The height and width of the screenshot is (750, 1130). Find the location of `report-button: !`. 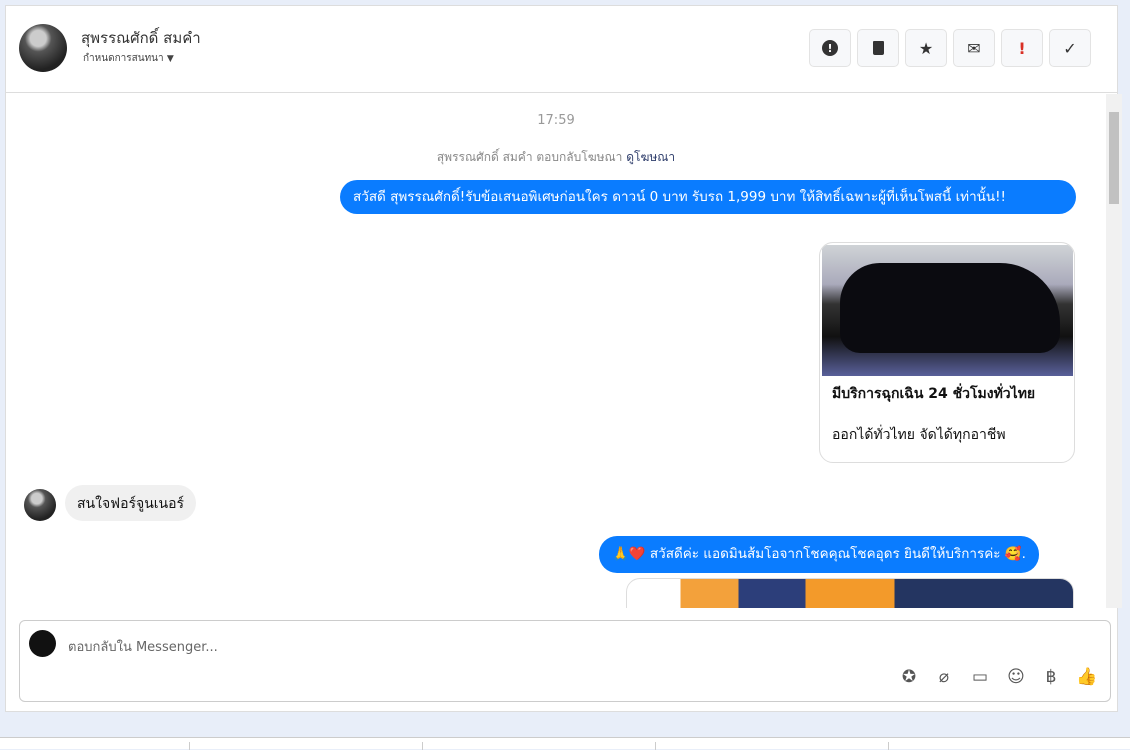

report-button: ! is located at coordinates (830, 48).